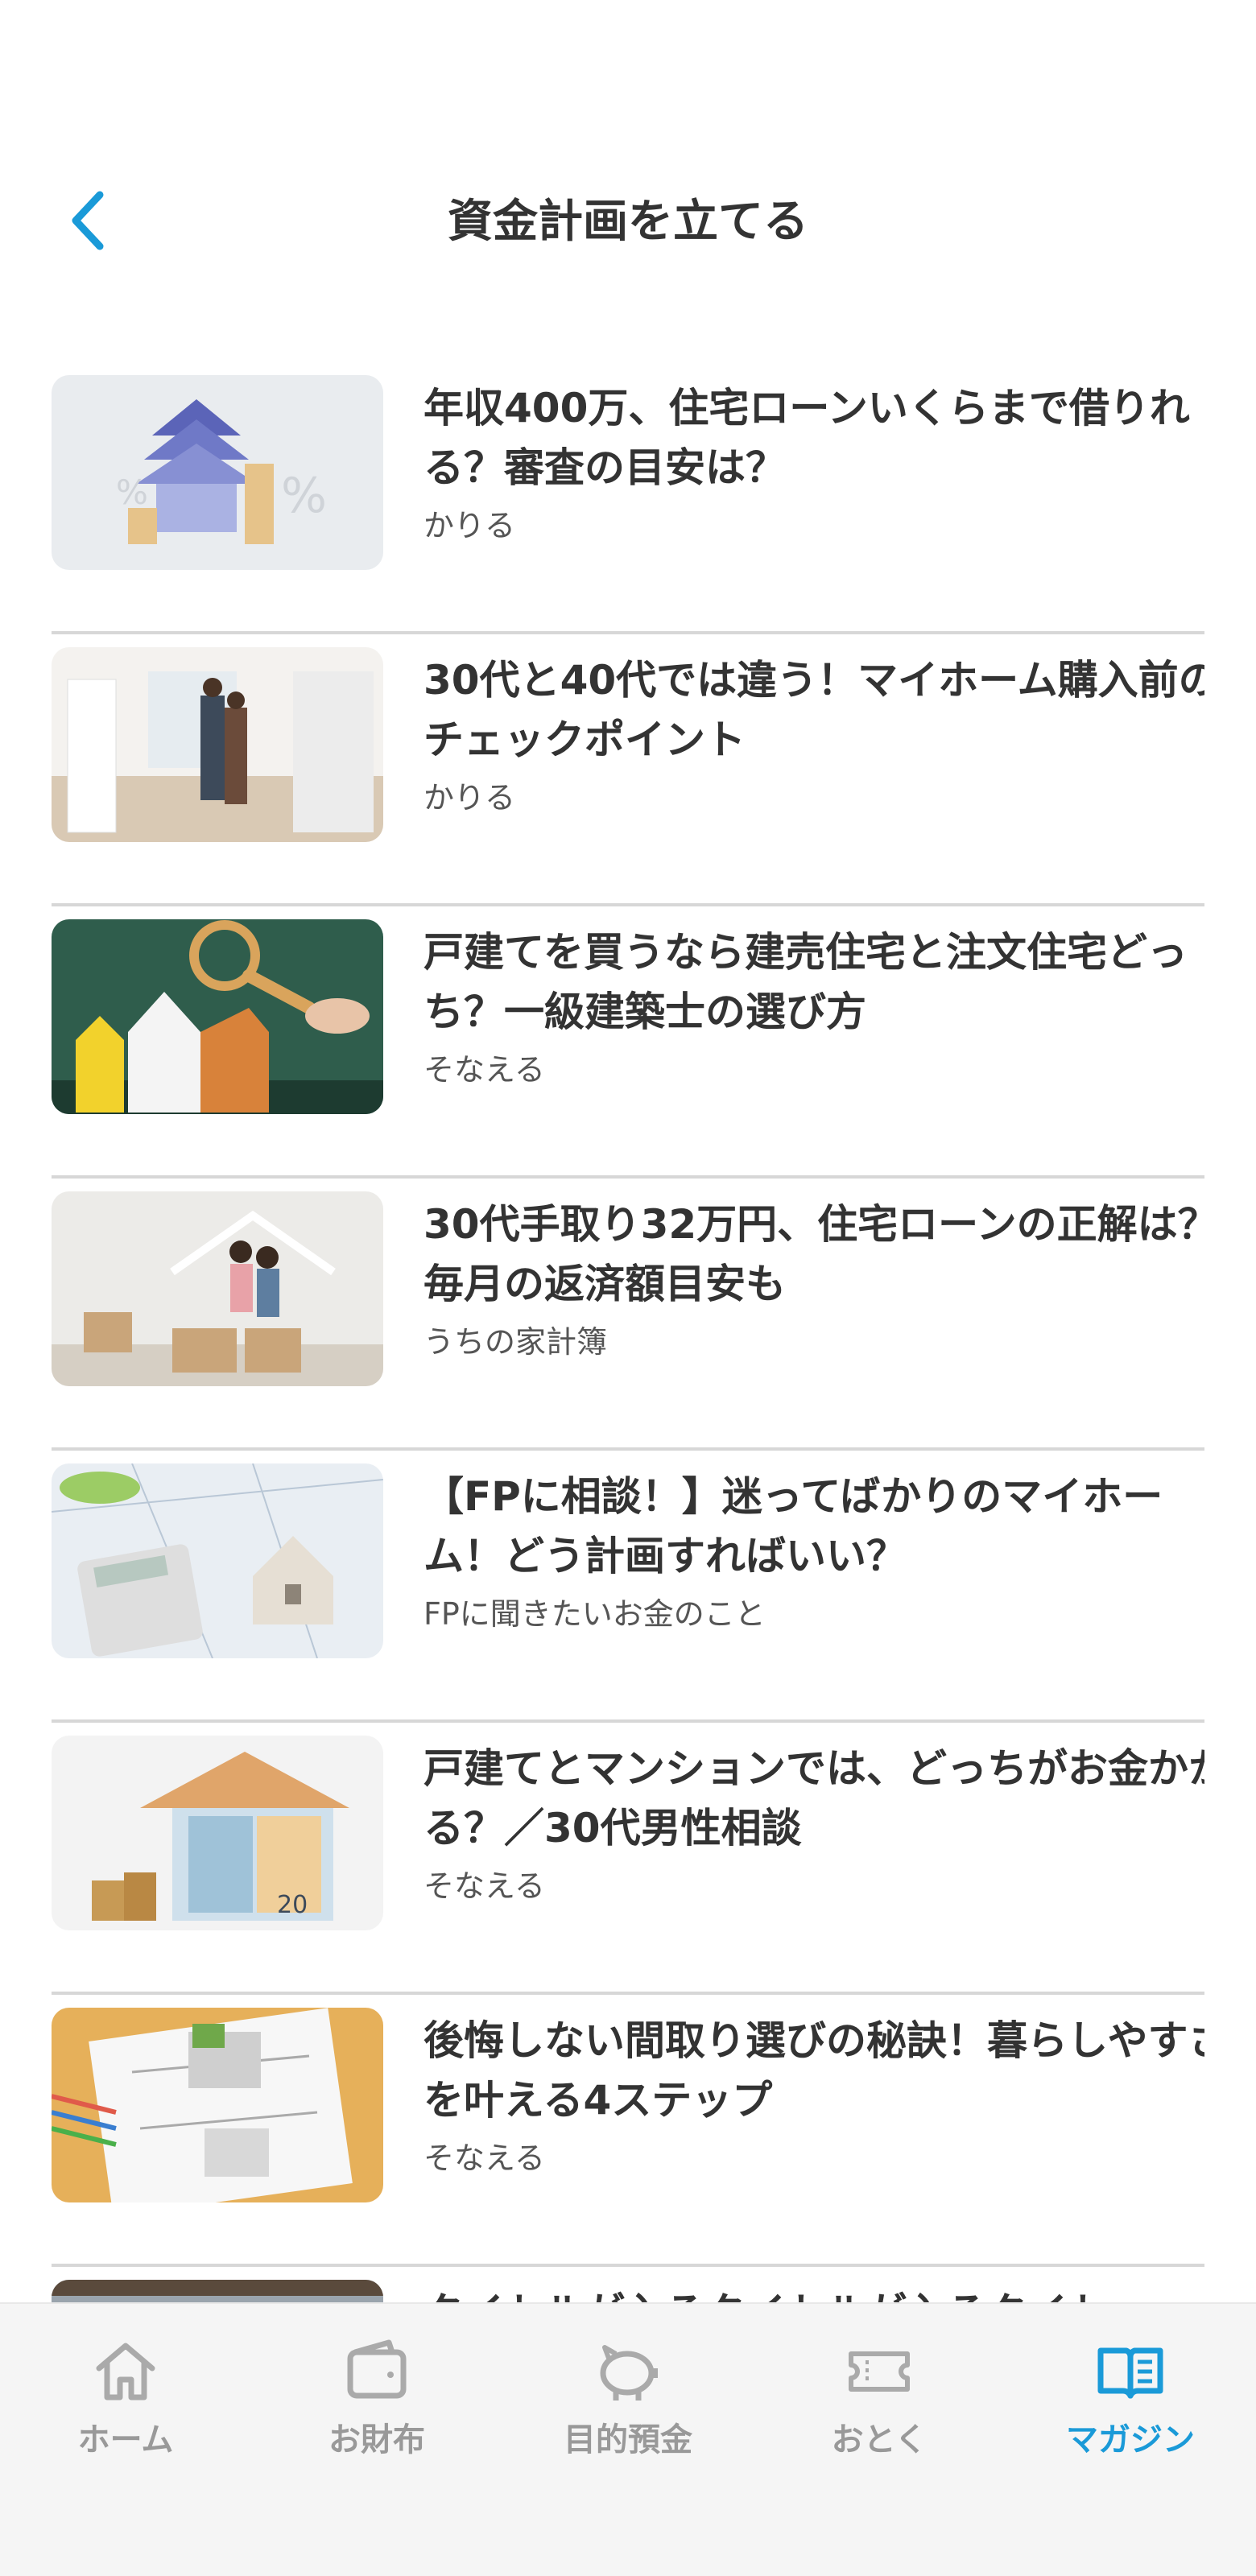  What do you see at coordinates (628, 498) in the screenshot?
I see `article-item: % % 年収400万、住宅ローンいくらまで借りれる？審査の目安は？ かりる` at bounding box center [628, 498].